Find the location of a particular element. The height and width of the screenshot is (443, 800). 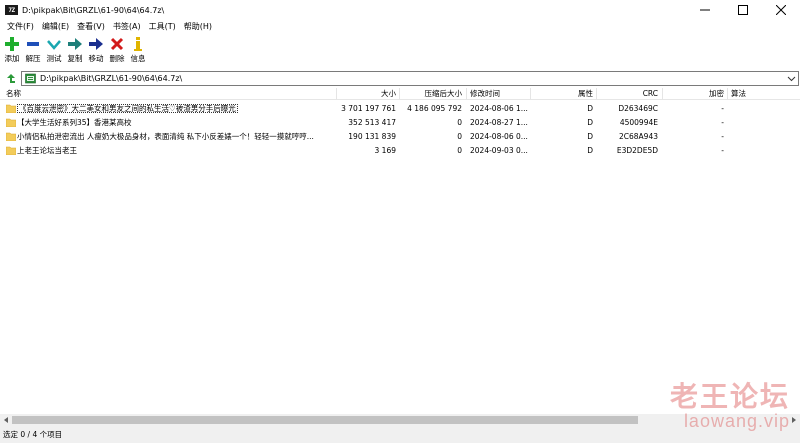

extract-label: 解压 is located at coordinates (33, 58).